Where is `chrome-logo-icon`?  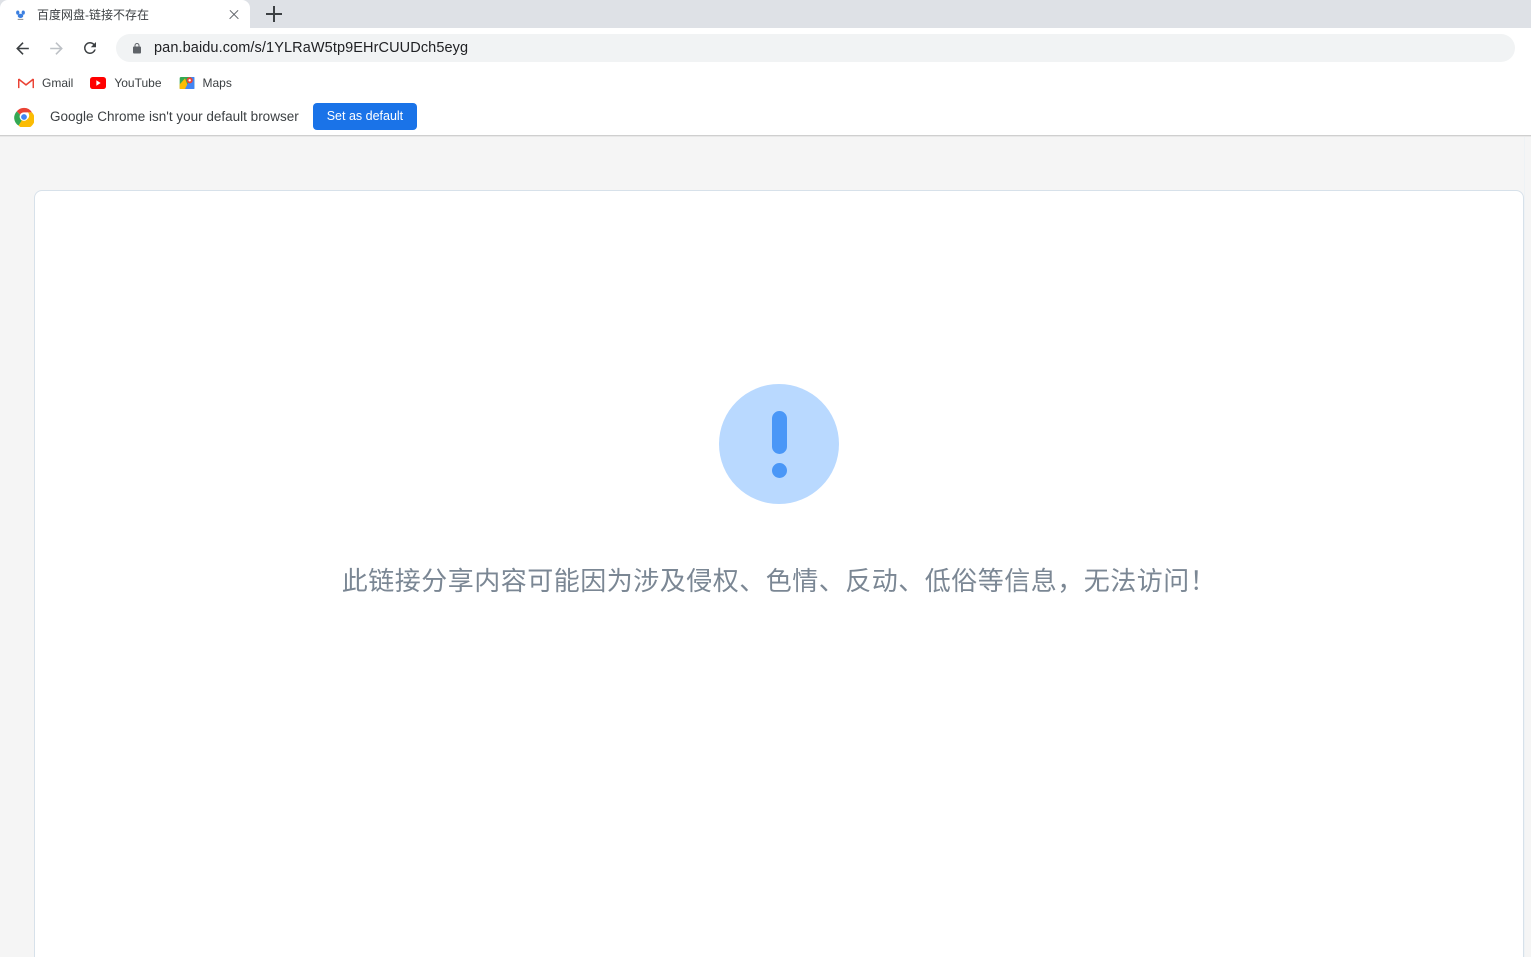 chrome-logo-icon is located at coordinates (24, 117).